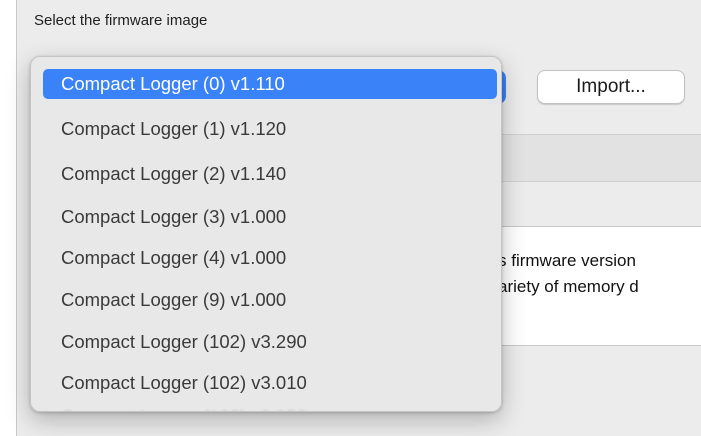  What do you see at coordinates (121, 20) in the screenshot?
I see `section-label: Select the firmware image` at bounding box center [121, 20].